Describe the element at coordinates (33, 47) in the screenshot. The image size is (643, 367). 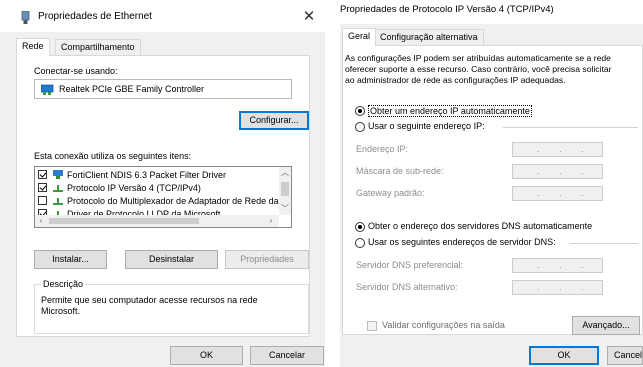
I see `tab-rede: Rede` at that location.